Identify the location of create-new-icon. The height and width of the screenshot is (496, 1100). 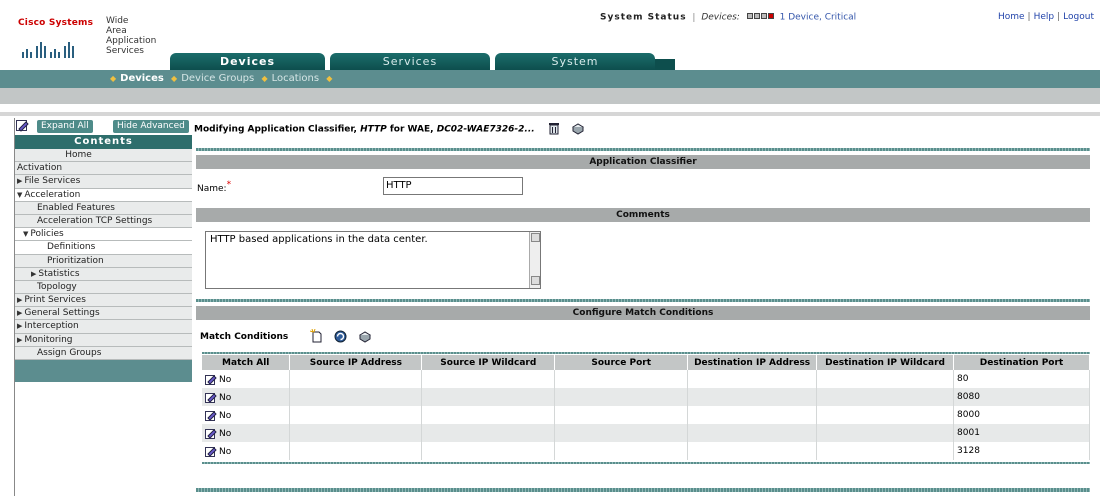
(316, 335).